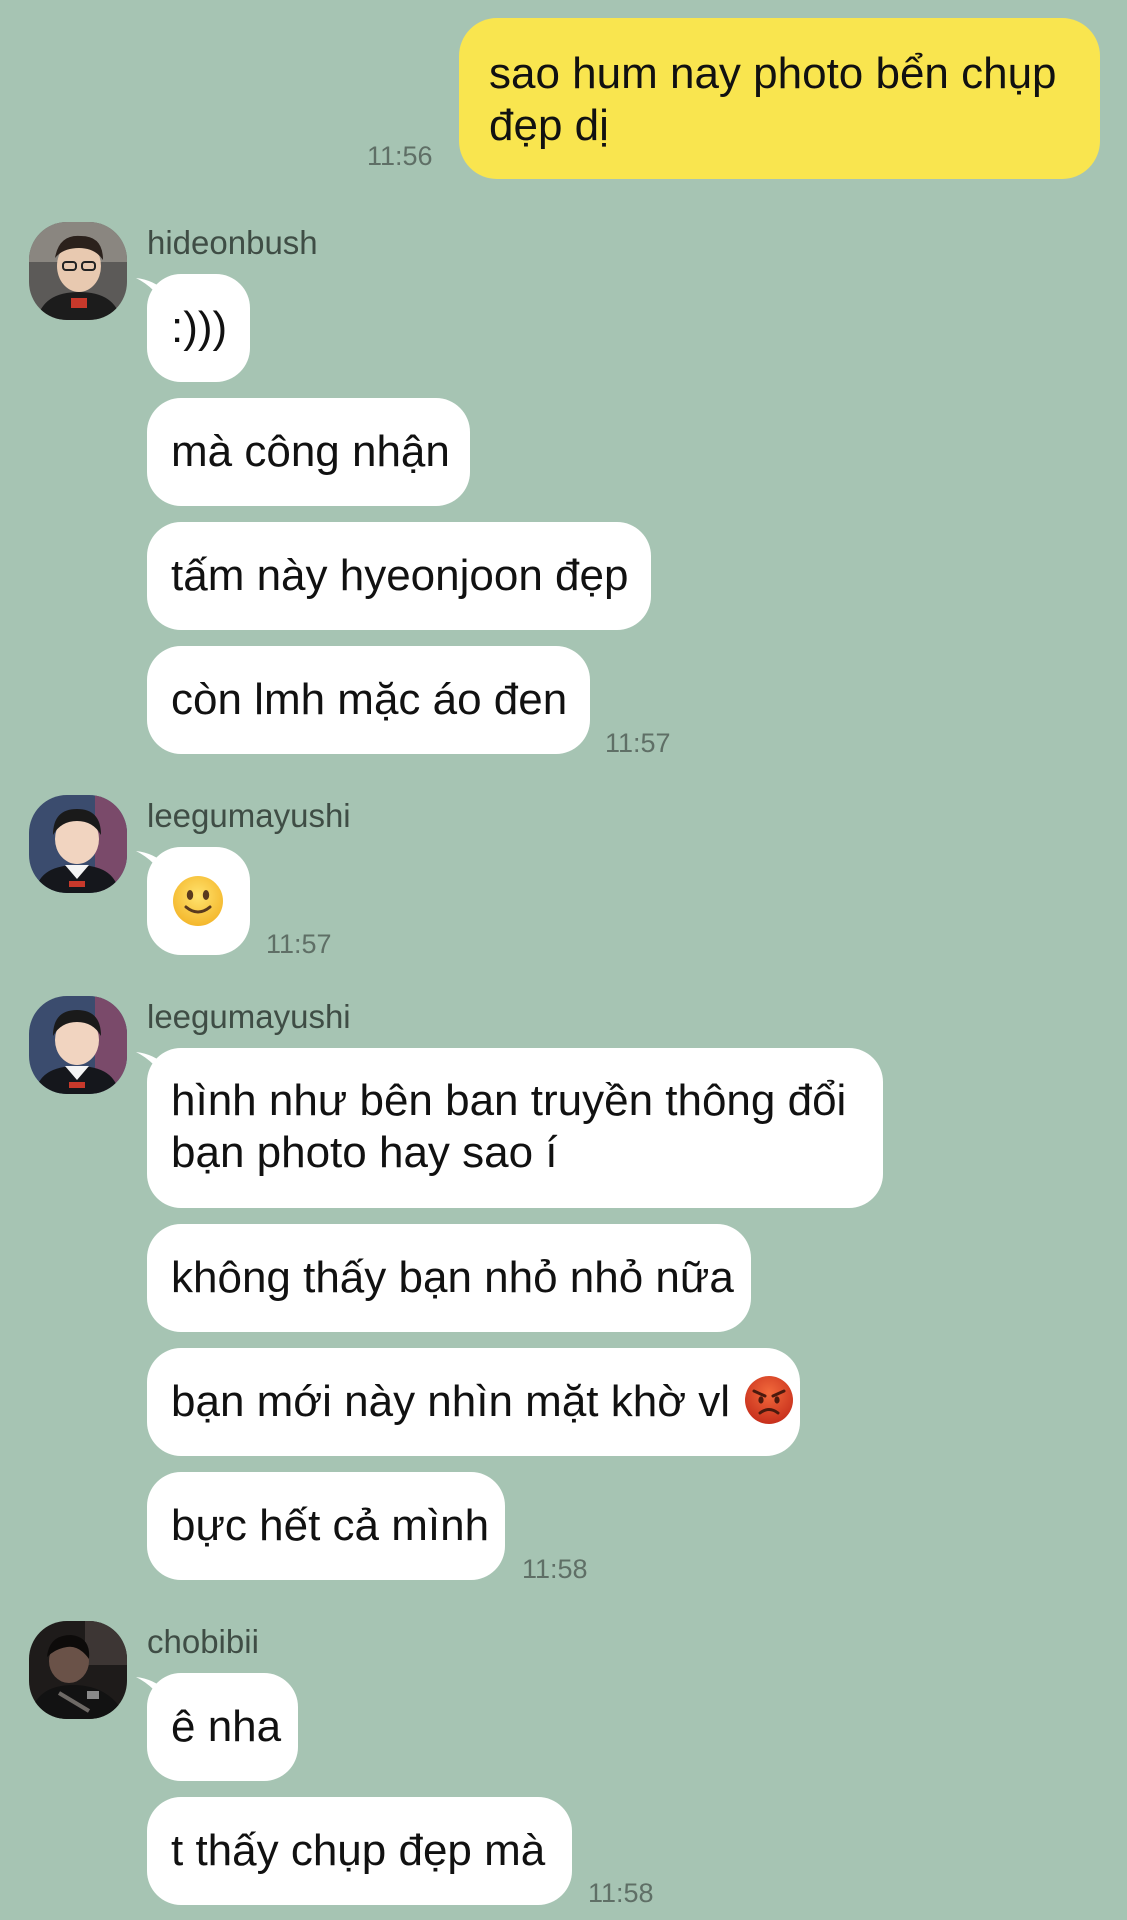  I want to click on outgoing-message: sao hum nay photo bển chụp đẹp dị, so click(779, 98).